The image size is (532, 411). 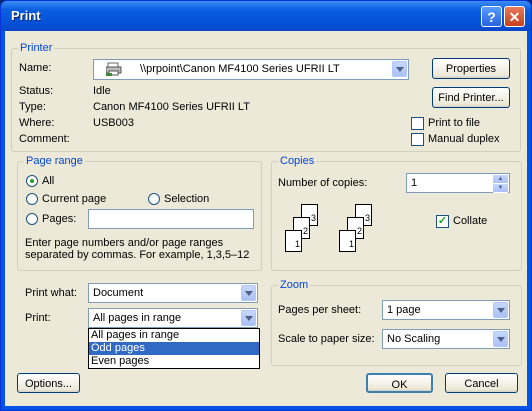 What do you see at coordinates (174, 335) in the screenshot?
I see `print-option: All pages in range` at bounding box center [174, 335].